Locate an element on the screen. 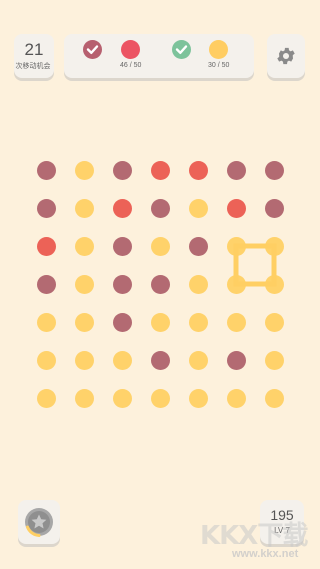 The width and height of the screenshot is (320, 569). watermark-url: www.kkx.net is located at coordinates (265, 554).